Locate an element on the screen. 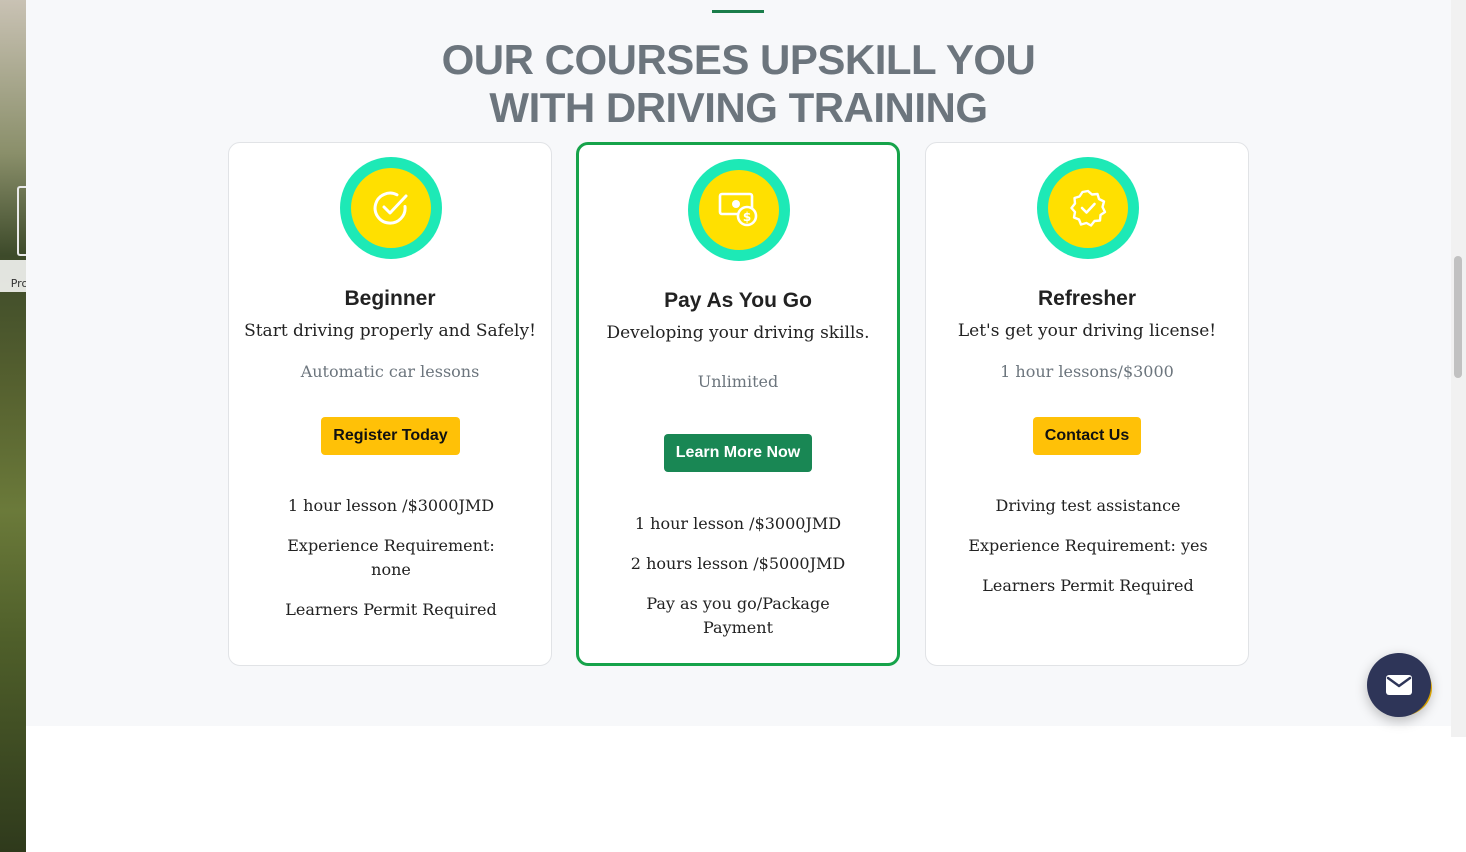 This screenshot has width=1466, height=852. plan-name: Refresher is located at coordinates (1087, 298).